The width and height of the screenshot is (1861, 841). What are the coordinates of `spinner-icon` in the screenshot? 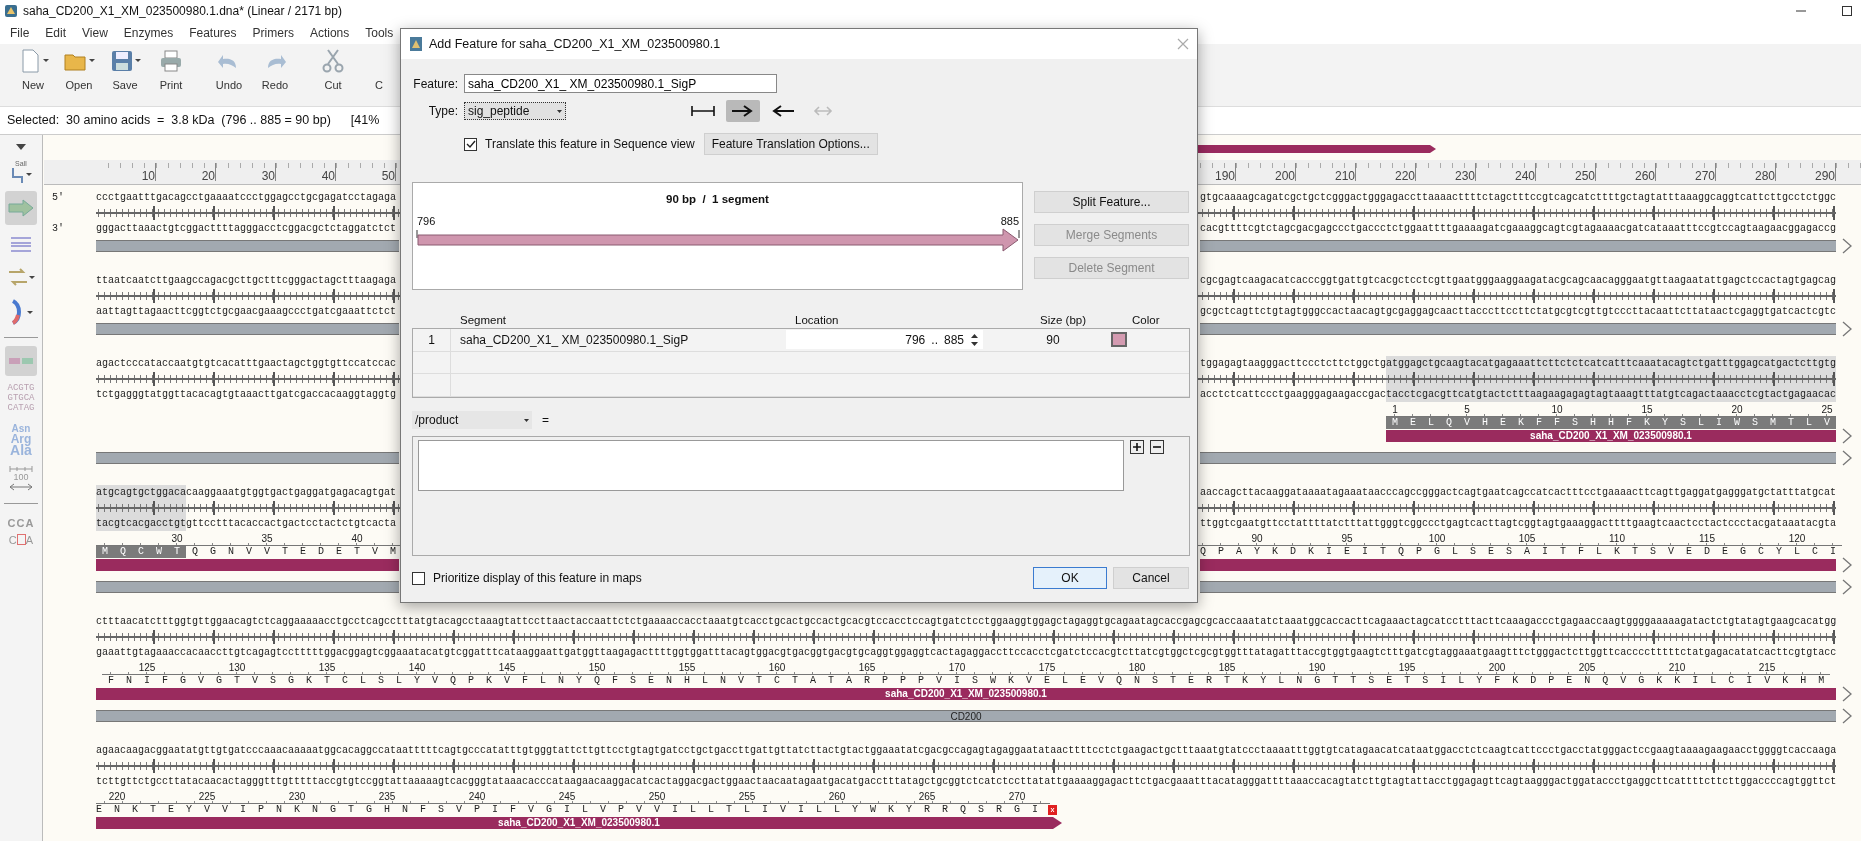 It's located at (974, 339).